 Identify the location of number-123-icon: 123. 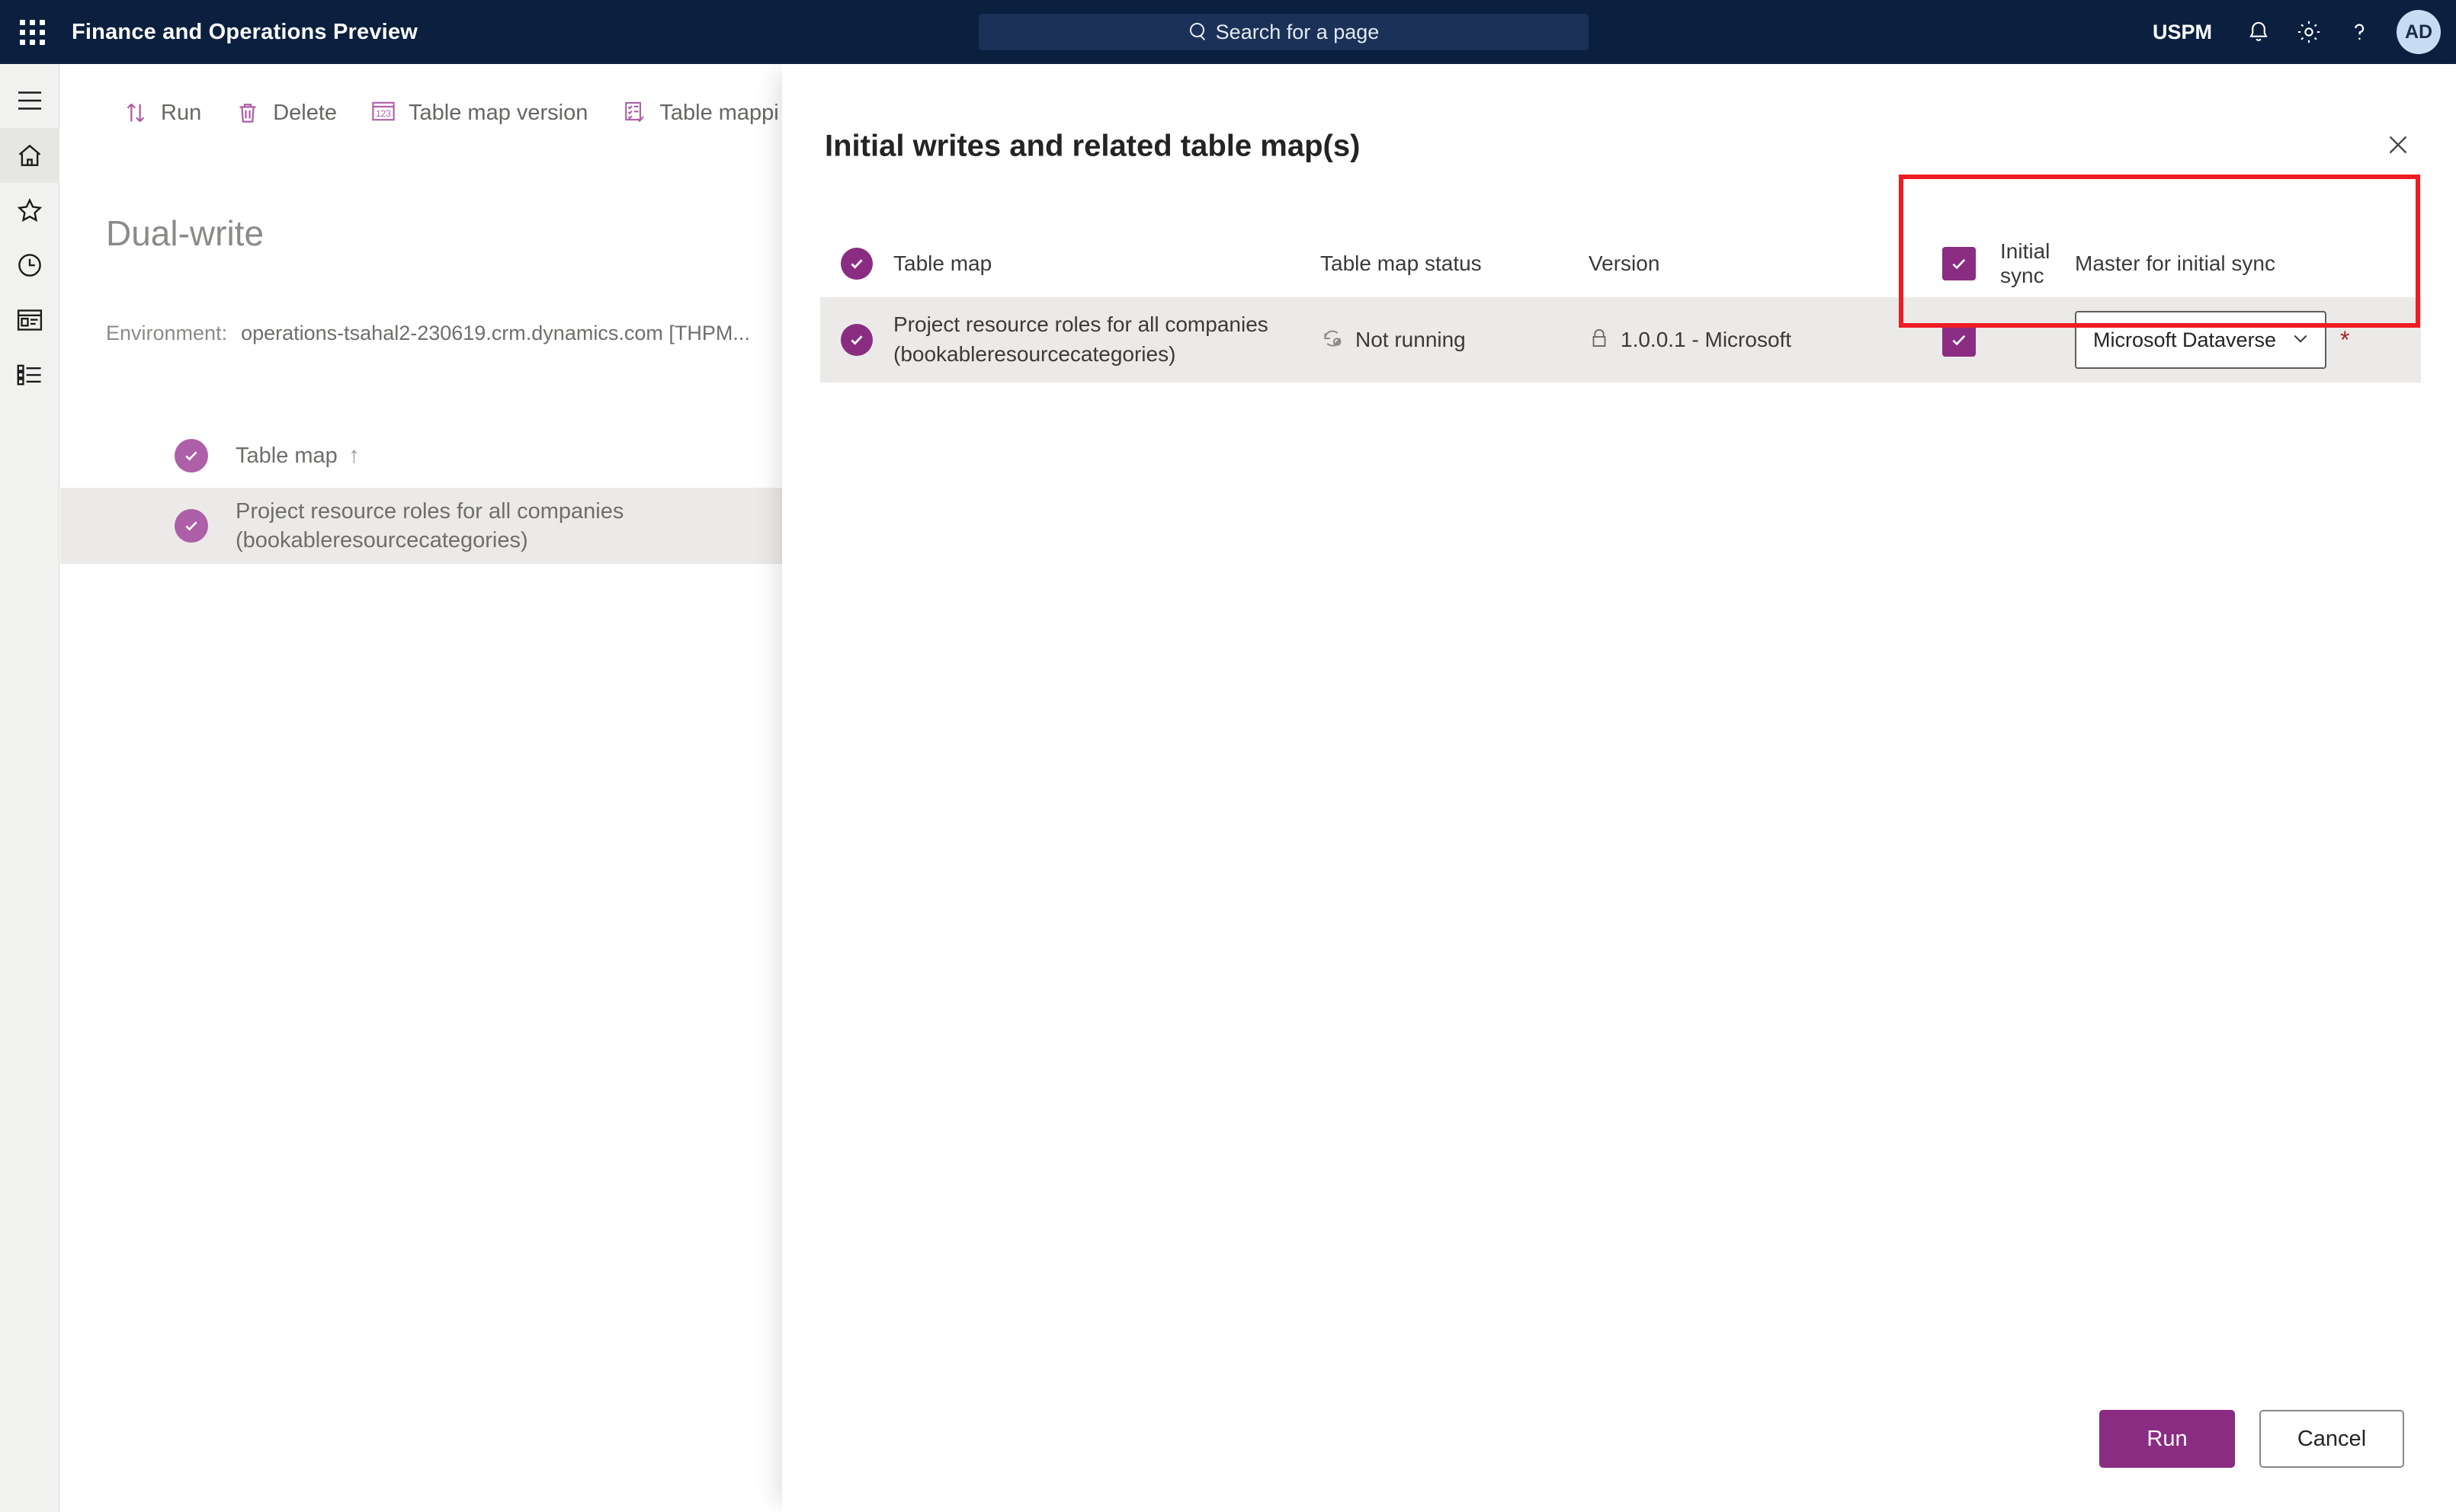
(383, 113).